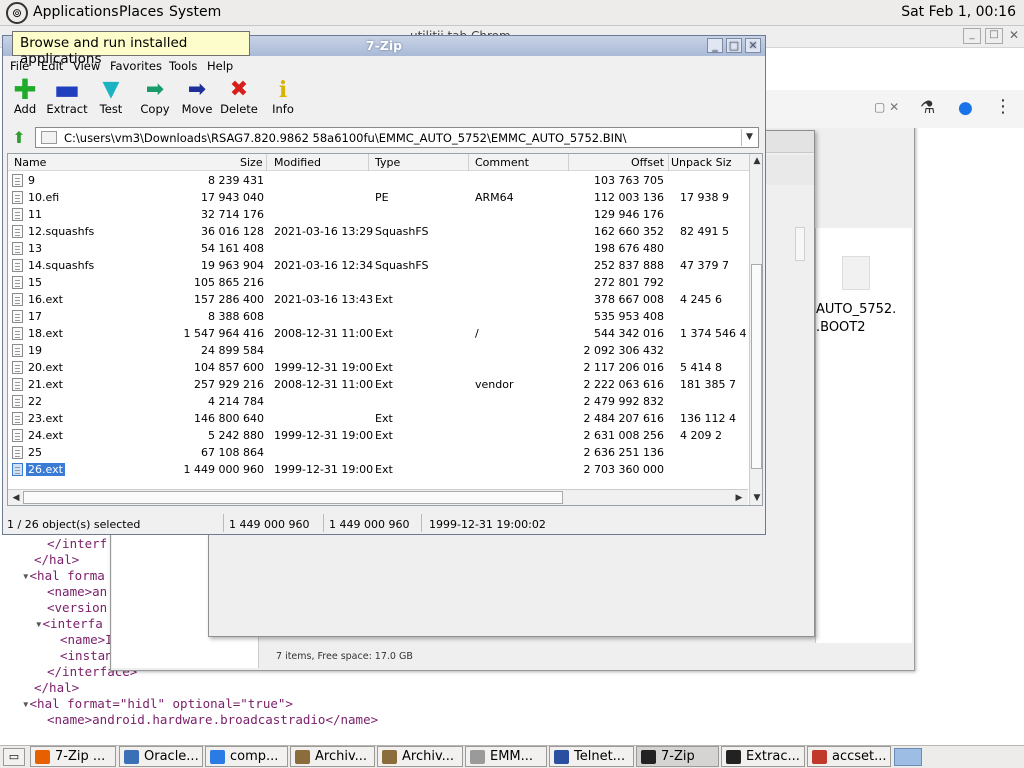 The width and height of the screenshot is (1024, 768). I want to click on cell-offset: 2 636 251 136, so click(623, 452).